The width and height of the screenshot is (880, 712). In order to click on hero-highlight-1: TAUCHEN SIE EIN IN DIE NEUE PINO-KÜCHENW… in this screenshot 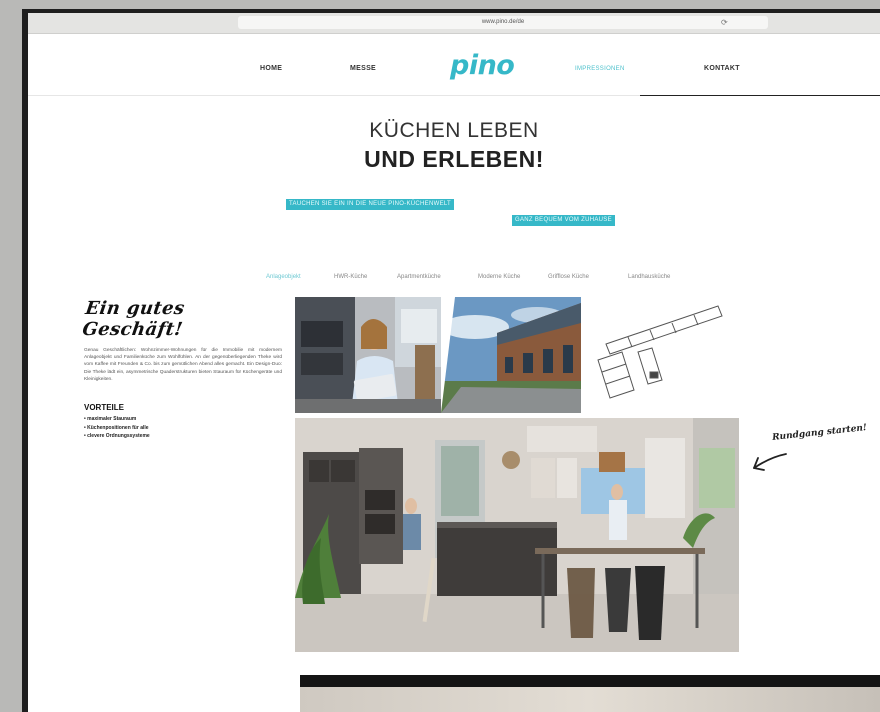, I will do `click(370, 204)`.